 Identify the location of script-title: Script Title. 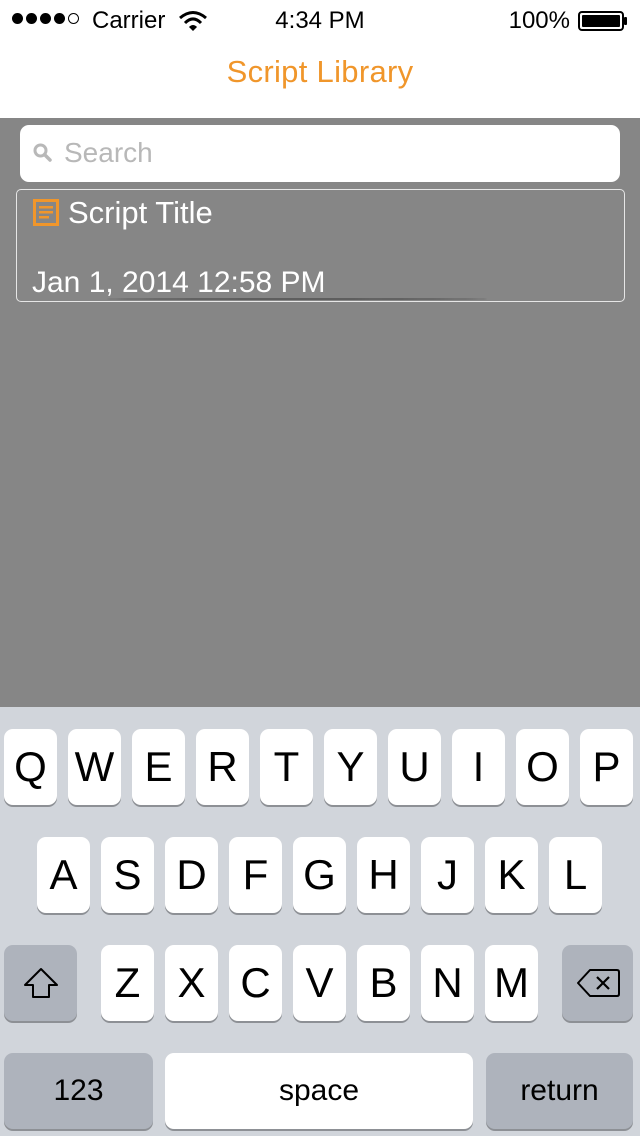
(140, 212).